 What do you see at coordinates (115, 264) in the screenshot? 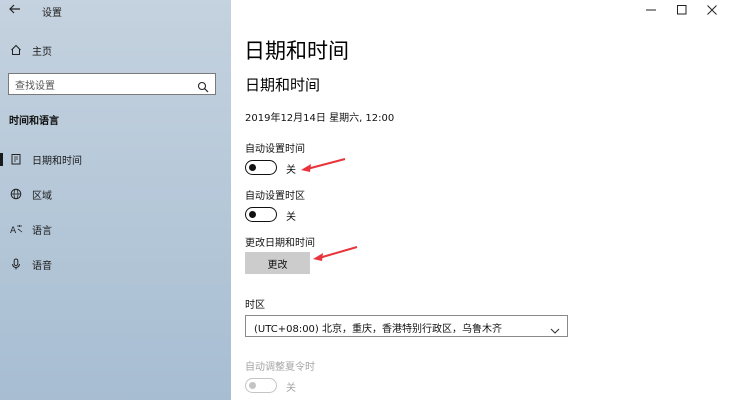
I see `sidebar-item-speech: 语音` at bounding box center [115, 264].